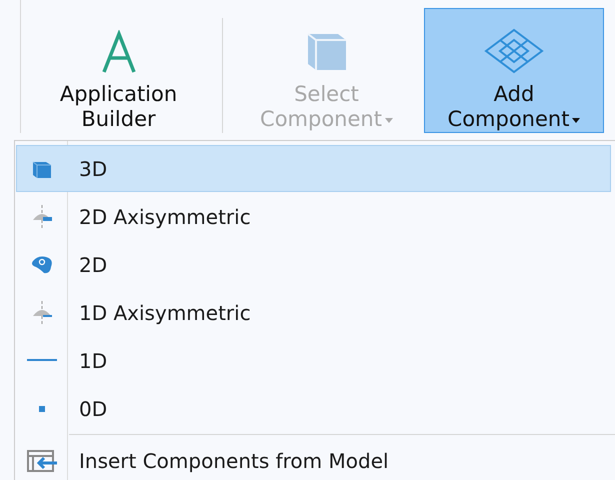  I want to click on line-icon, so click(42, 360).